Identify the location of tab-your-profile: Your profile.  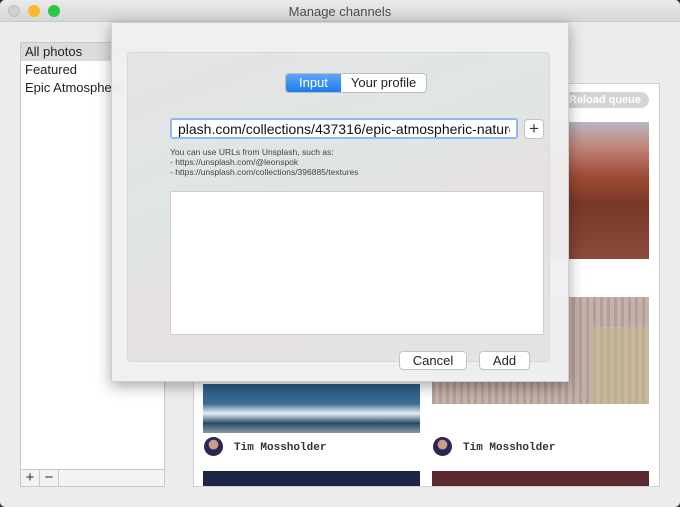
(383, 83).